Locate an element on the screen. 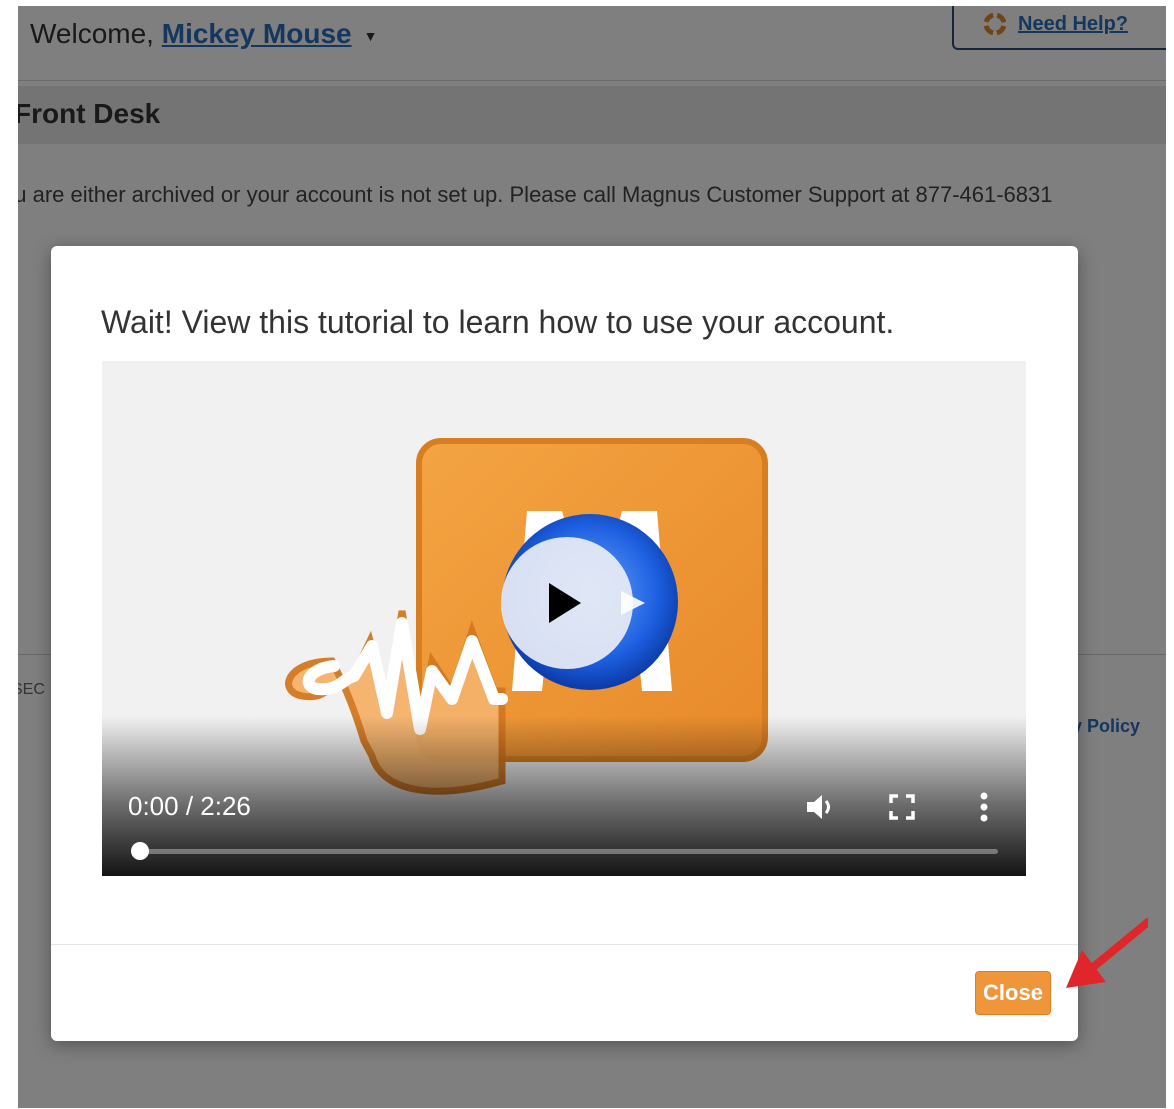 Image resolution: width=1174 pixels, height=1109 pixels. modal-footer-divider is located at coordinates (564, 944).